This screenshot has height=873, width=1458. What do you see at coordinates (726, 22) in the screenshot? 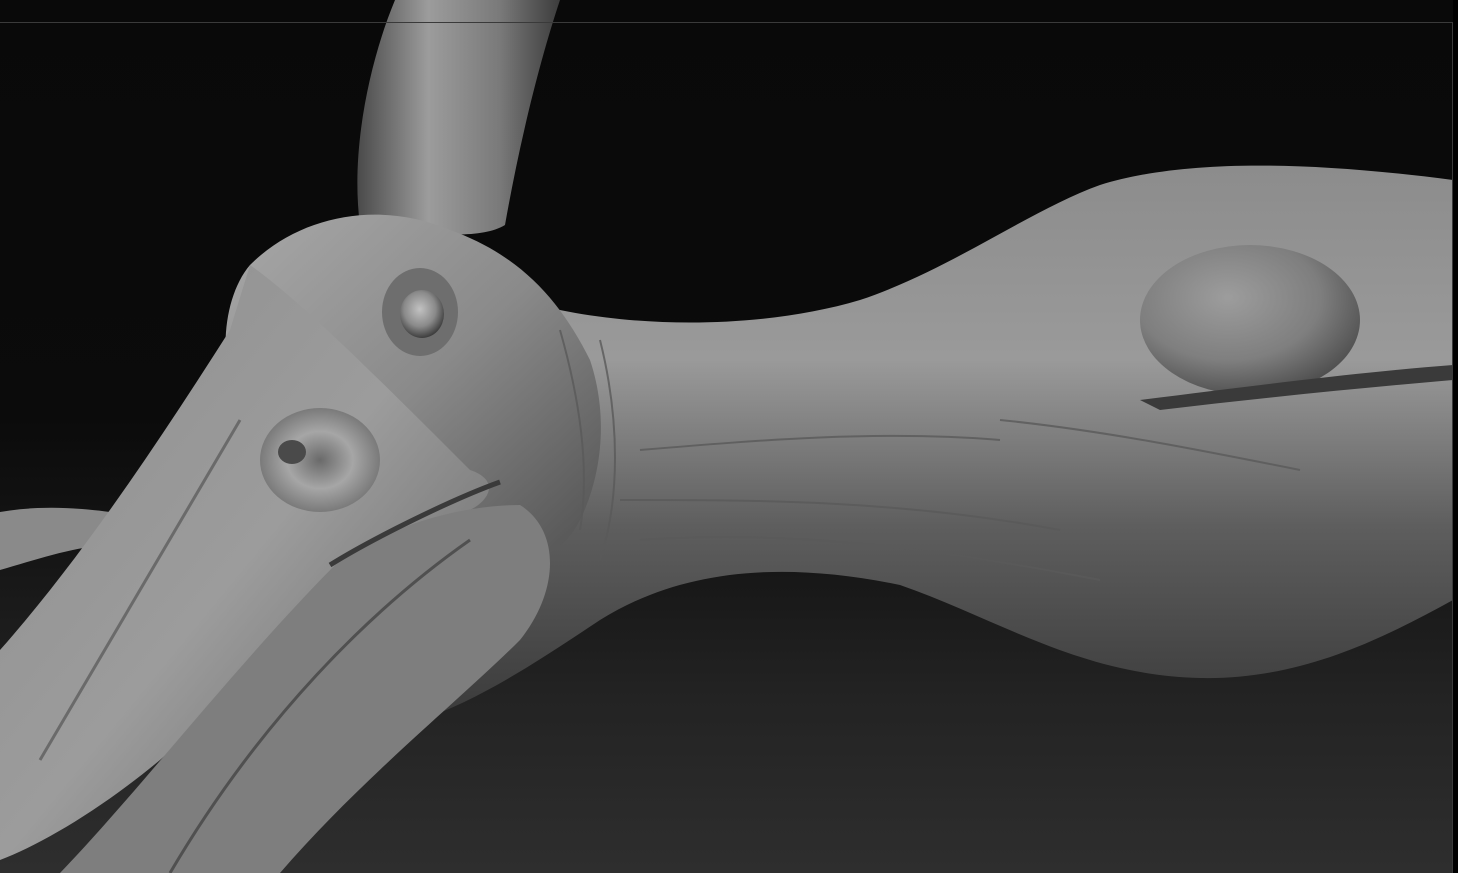
I see `viewport-frame-top` at bounding box center [726, 22].